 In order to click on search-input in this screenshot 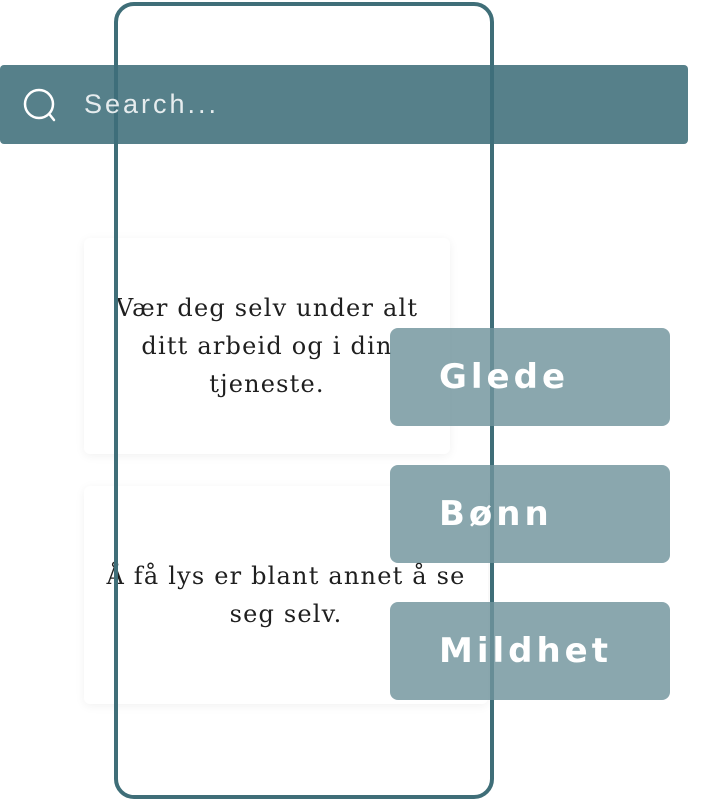, I will do `click(364, 104)`.